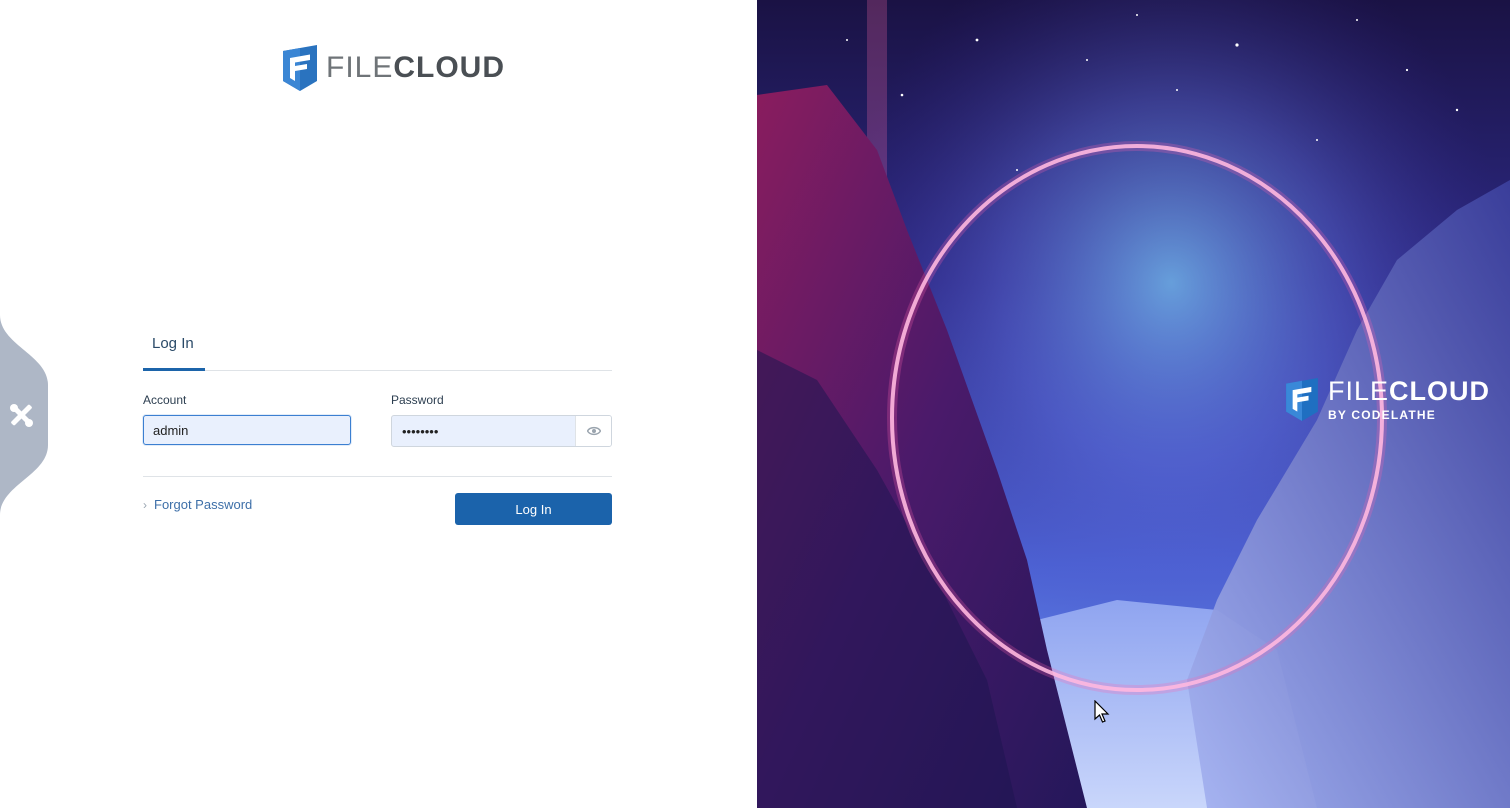 This screenshot has height=808, width=1510. What do you see at coordinates (377, 507) in the screenshot?
I see `login-actions: › Forgot Password Log In` at bounding box center [377, 507].